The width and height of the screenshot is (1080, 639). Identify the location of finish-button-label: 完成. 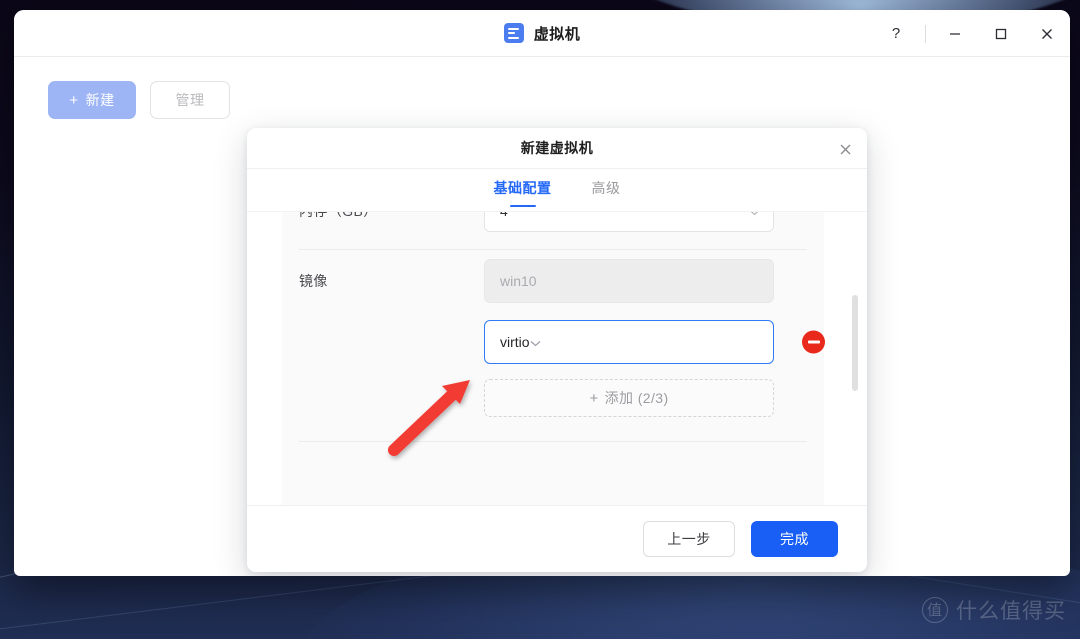
(794, 539).